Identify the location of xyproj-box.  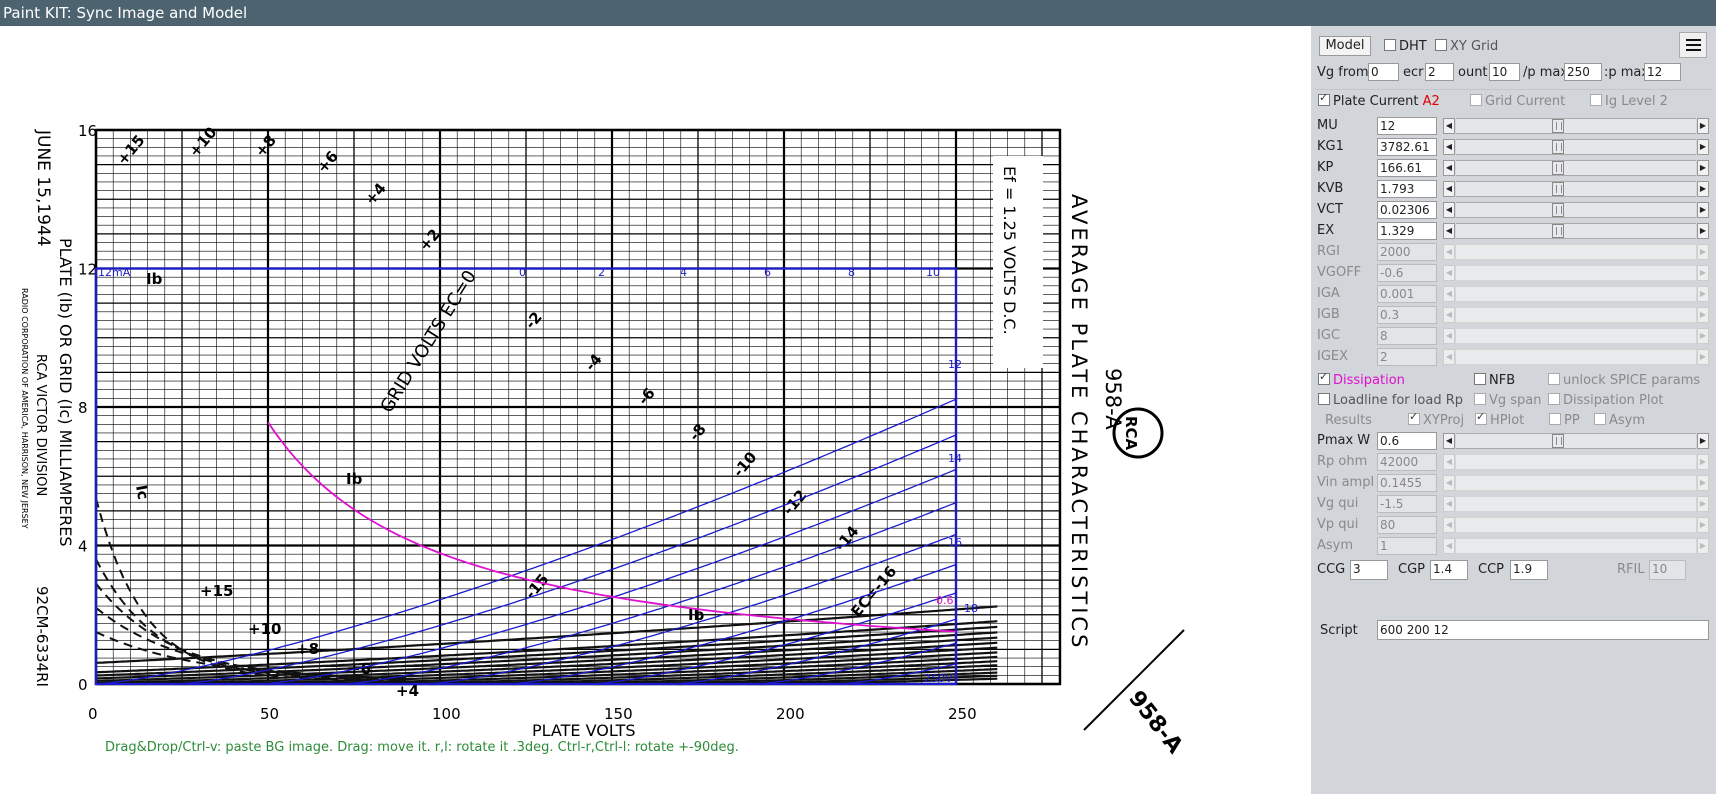
(1414, 417).